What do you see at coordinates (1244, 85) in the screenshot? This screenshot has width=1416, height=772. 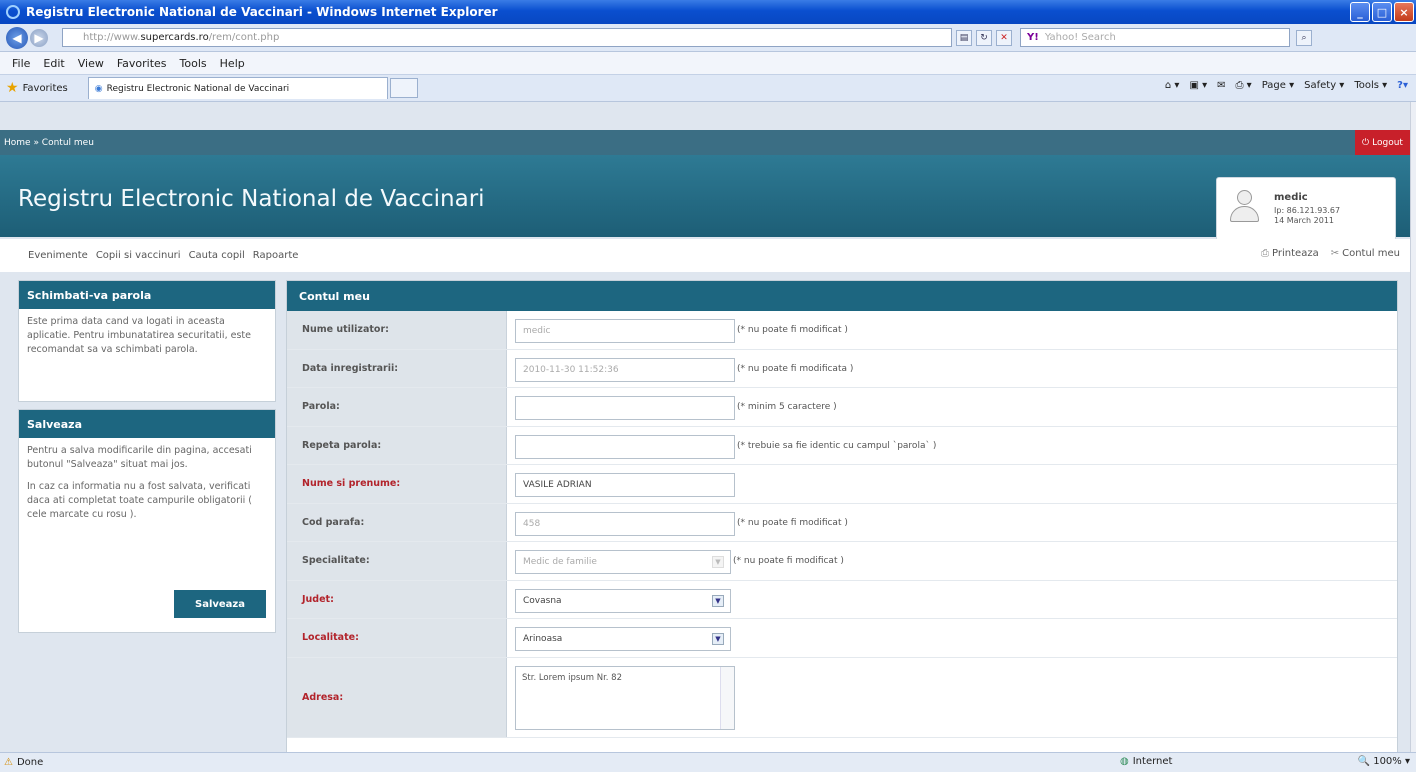 I see `print-icon: ⎙ ▾` at bounding box center [1244, 85].